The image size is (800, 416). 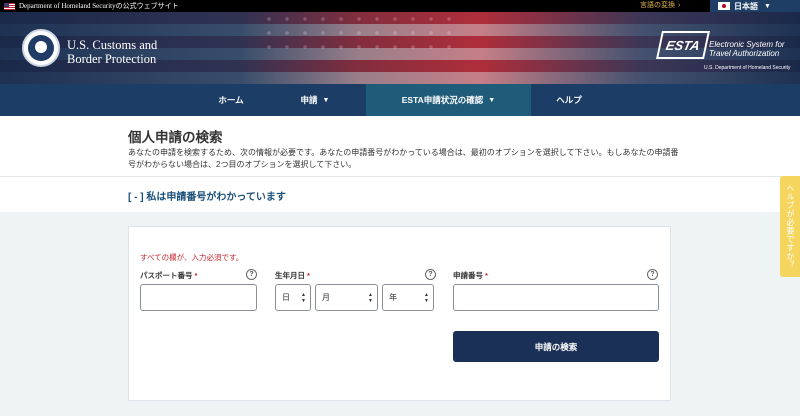 I want to click on section-toggle-known-number: [ - ] 私は申請番号がわかっています, so click(x=207, y=195).